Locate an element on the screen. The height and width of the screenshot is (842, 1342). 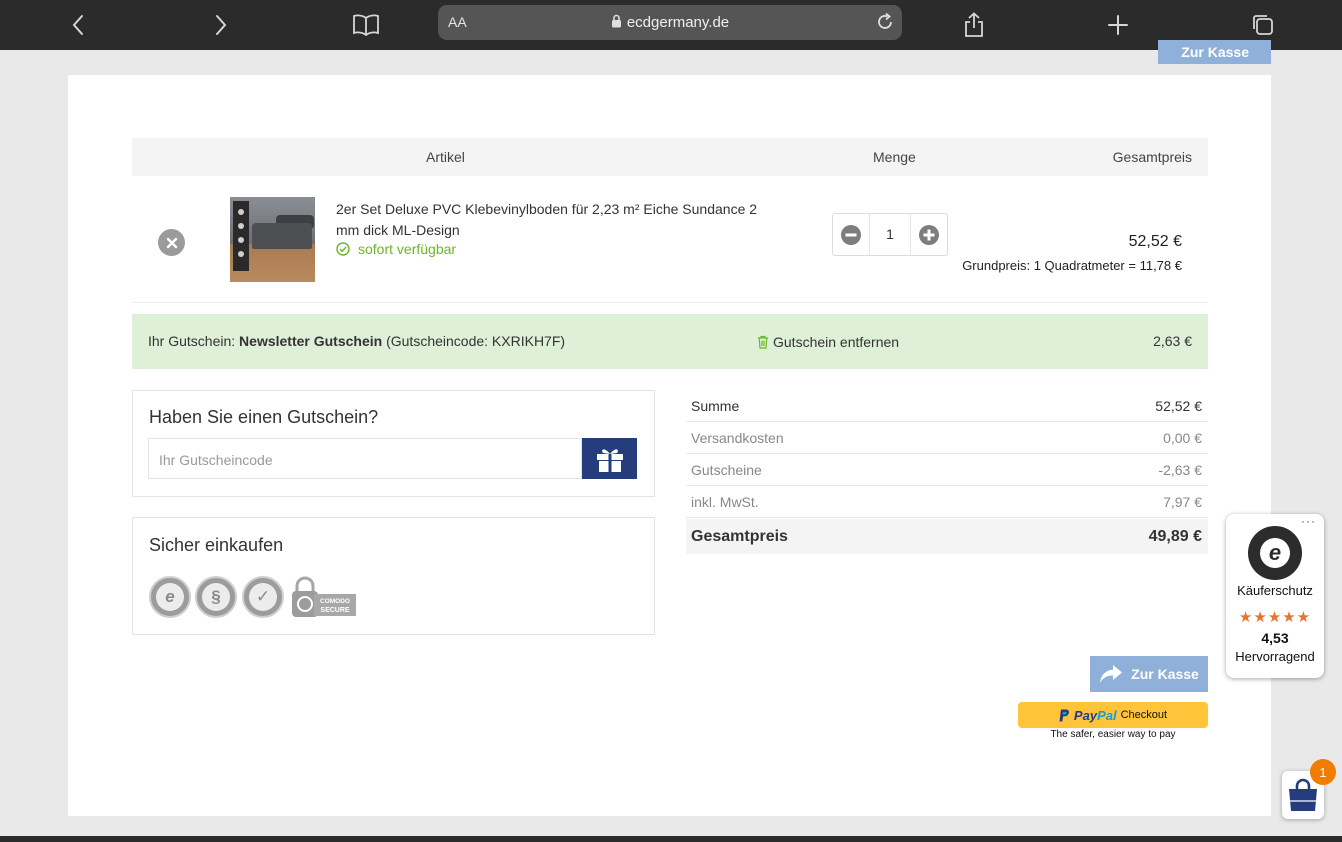
summary-row: inkl. MwSt. 7,97 € is located at coordinates (947, 502).